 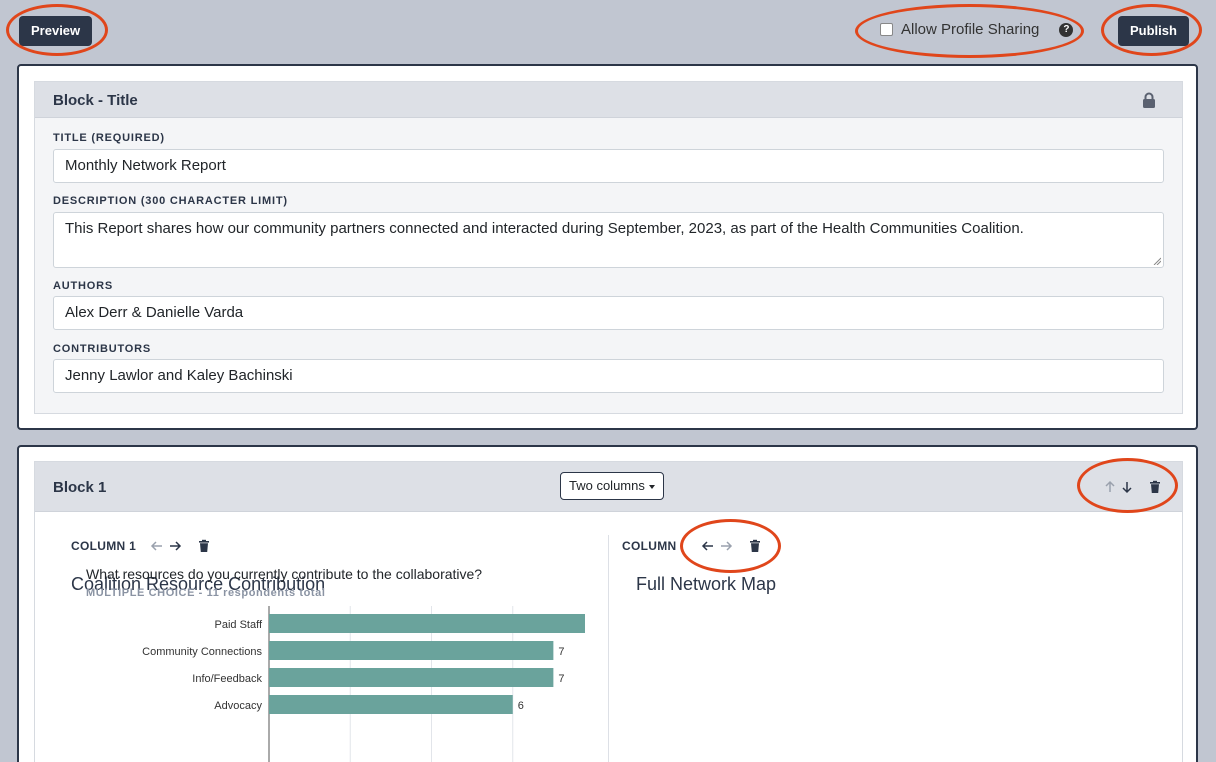 What do you see at coordinates (608, 166) in the screenshot?
I see `title-input: Monthly Network Report` at bounding box center [608, 166].